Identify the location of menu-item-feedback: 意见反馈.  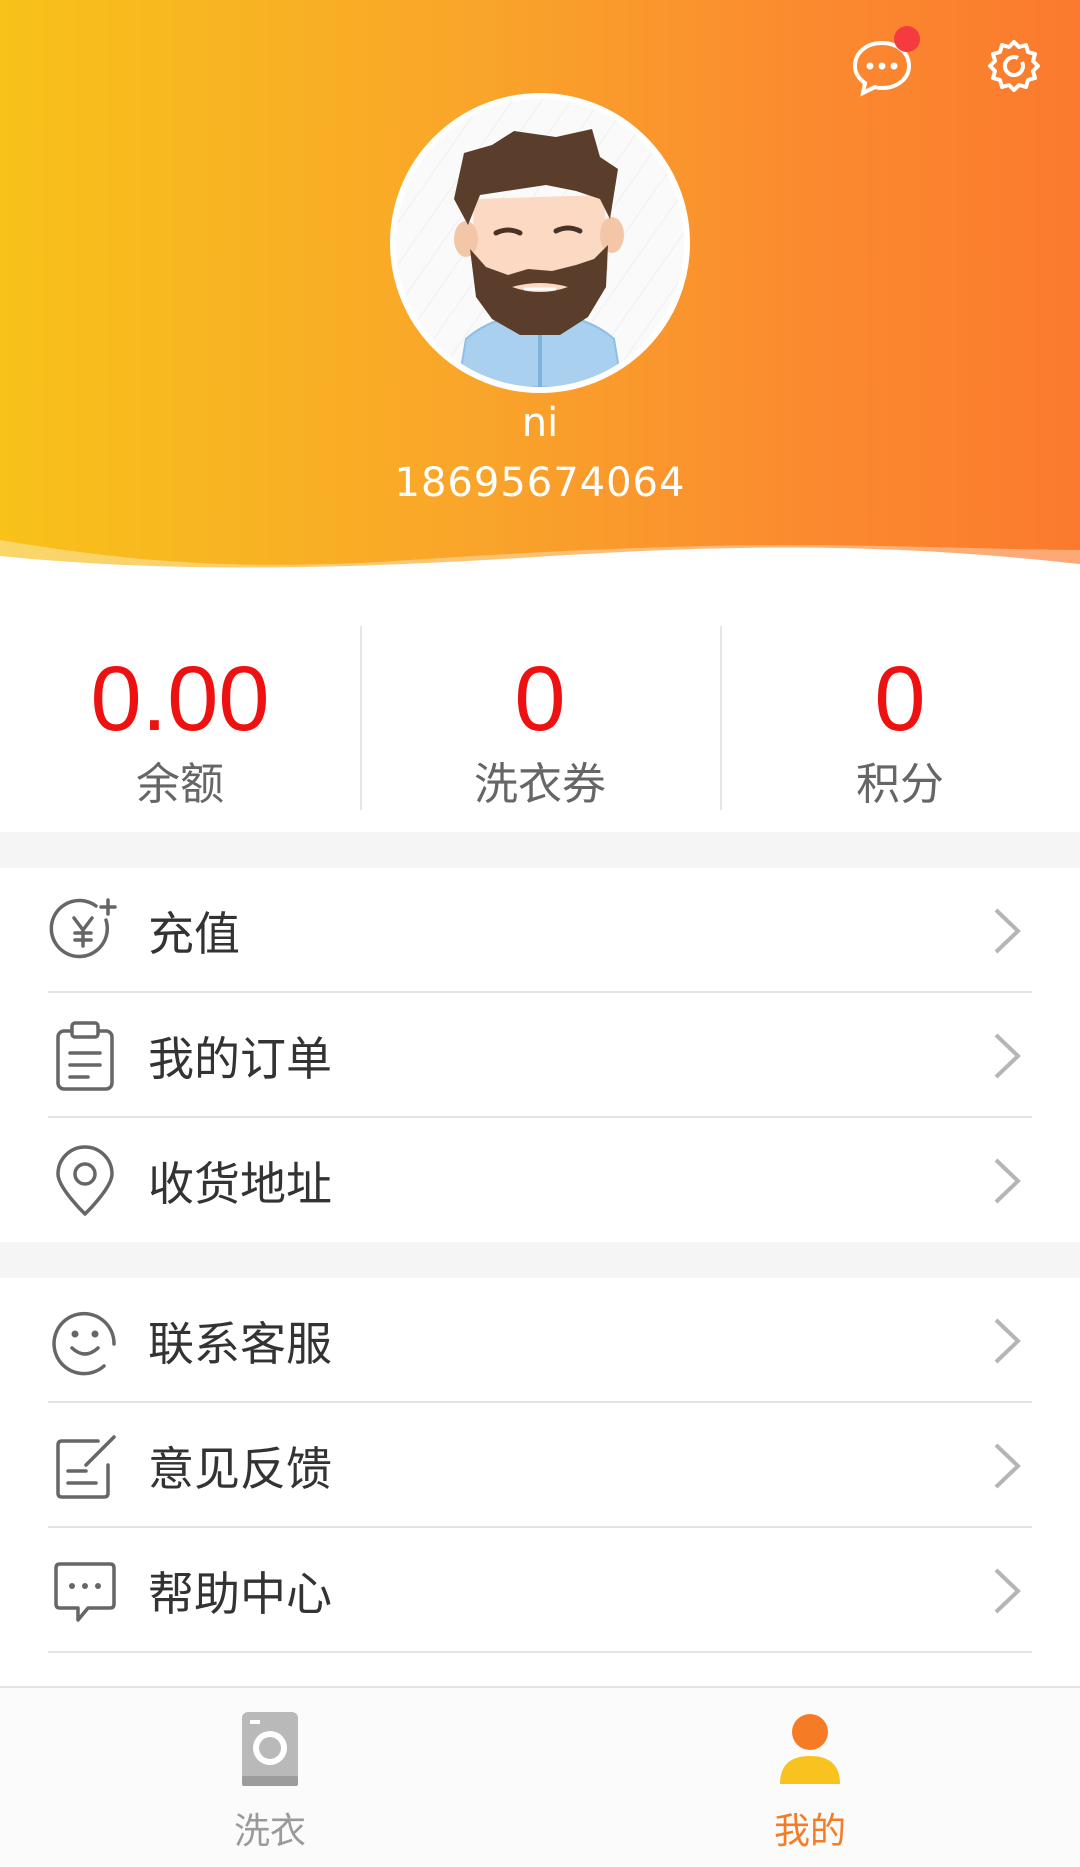
(540, 1465).